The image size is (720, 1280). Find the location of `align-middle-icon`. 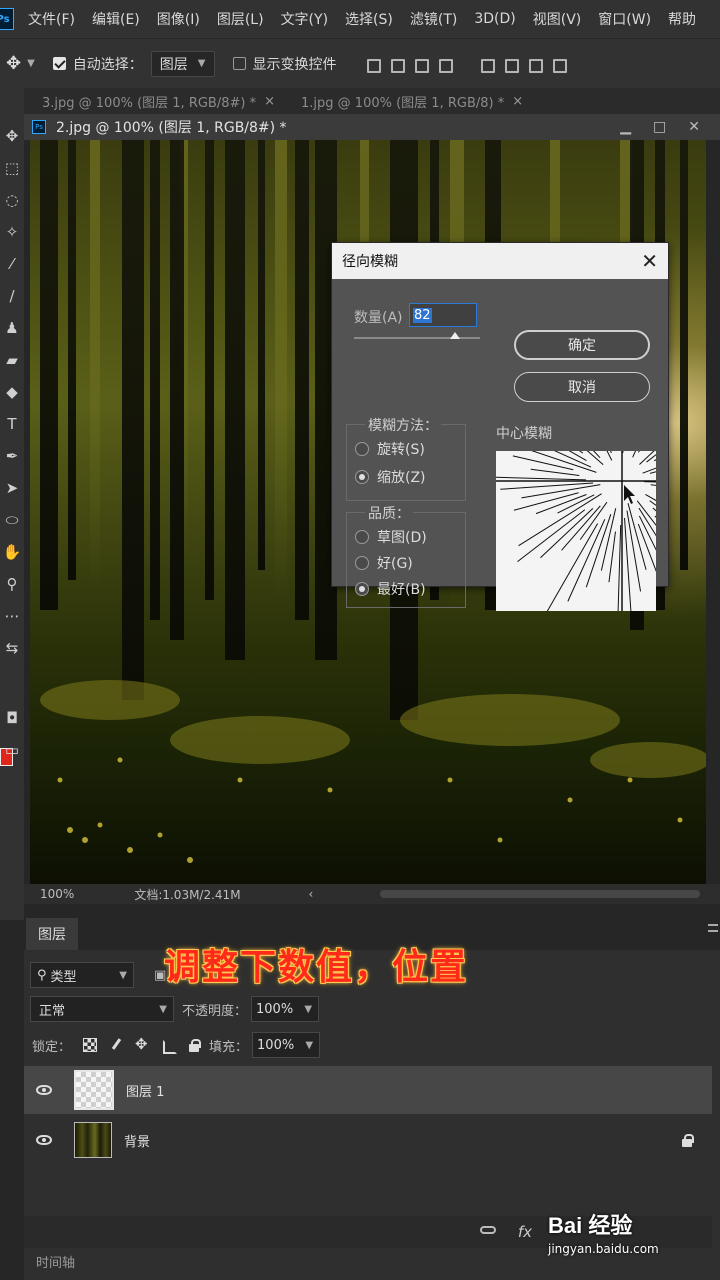

align-middle-icon is located at coordinates (511, 64).